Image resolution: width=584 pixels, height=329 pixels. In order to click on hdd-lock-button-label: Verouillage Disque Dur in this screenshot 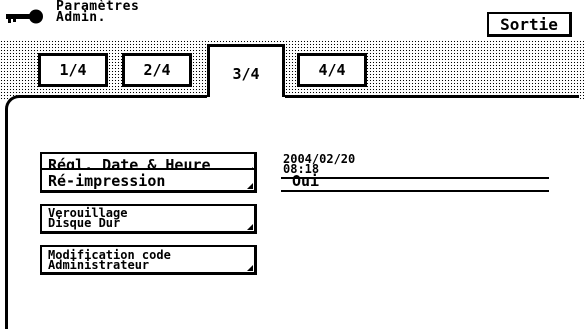, I will do `click(87, 218)`.